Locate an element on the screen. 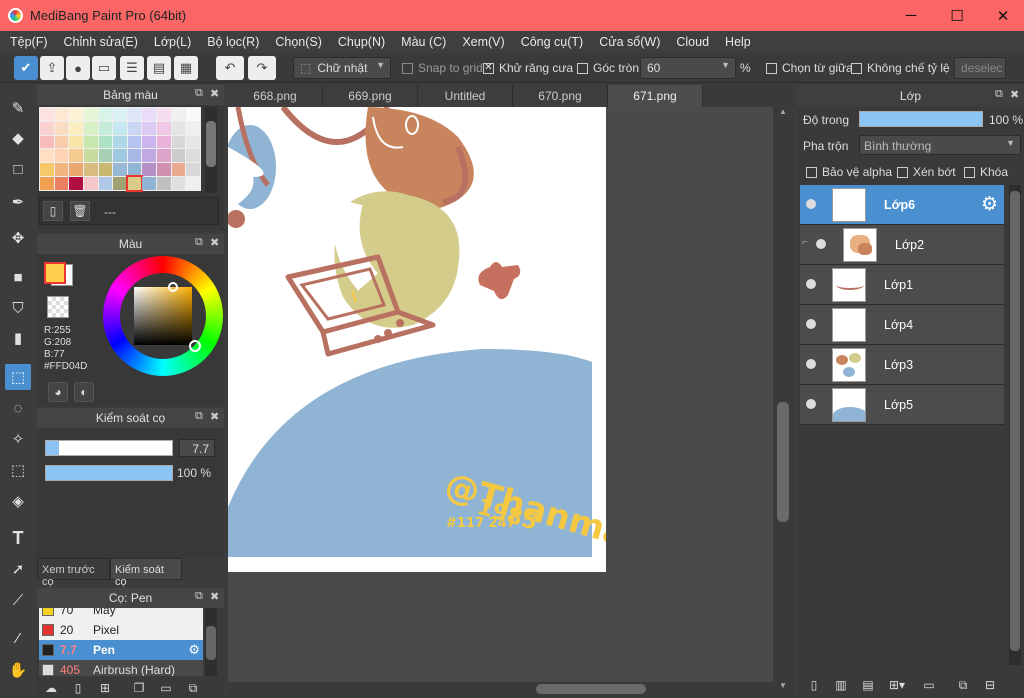 The image size is (1024, 698). brush-item-selected: 7.7 Pen ⚙ is located at coordinates (121, 650).